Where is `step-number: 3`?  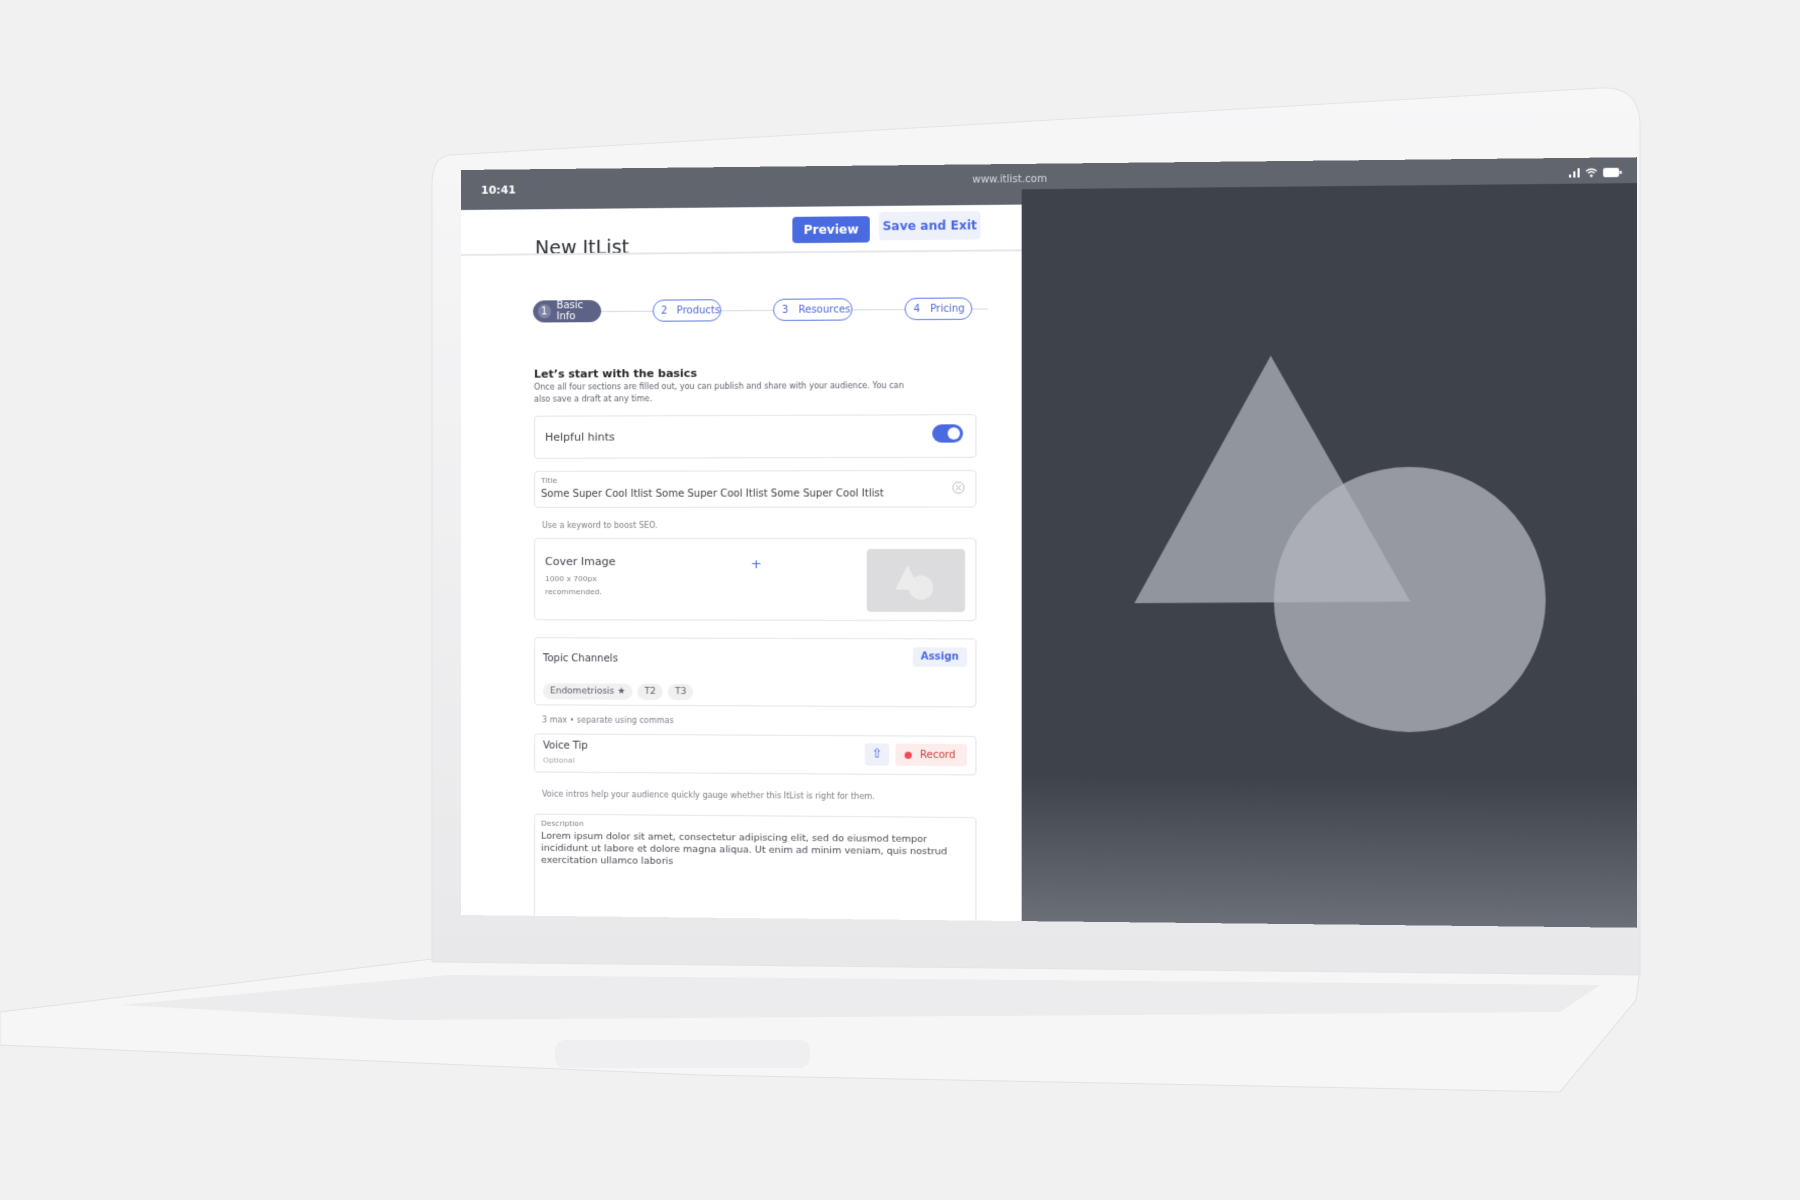 step-number: 3 is located at coordinates (785, 310).